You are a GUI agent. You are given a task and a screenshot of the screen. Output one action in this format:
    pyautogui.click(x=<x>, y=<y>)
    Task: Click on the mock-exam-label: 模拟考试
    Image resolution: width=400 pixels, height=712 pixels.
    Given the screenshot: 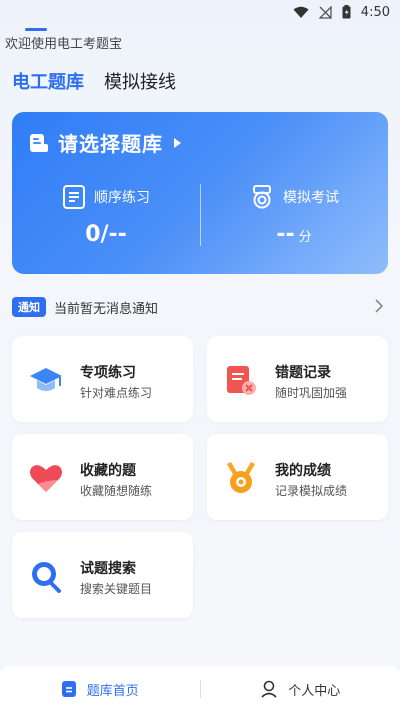 What is the action you would take?
    pyautogui.click(x=311, y=198)
    